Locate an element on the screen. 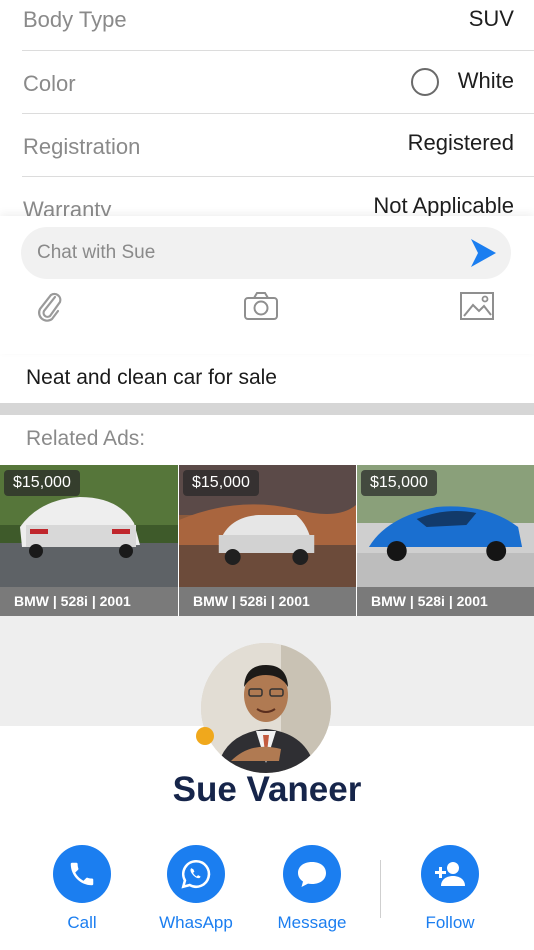 The height and width of the screenshot is (950, 534). online-status-dot is located at coordinates (205, 736).